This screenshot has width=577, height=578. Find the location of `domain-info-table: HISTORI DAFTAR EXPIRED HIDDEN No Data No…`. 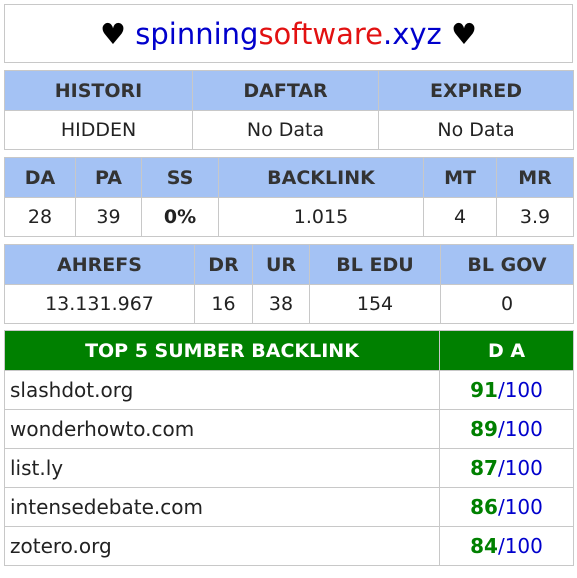

domain-info-table: HISTORI DAFTAR EXPIRED HIDDEN No Data No… is located at coordinates (289, 110).